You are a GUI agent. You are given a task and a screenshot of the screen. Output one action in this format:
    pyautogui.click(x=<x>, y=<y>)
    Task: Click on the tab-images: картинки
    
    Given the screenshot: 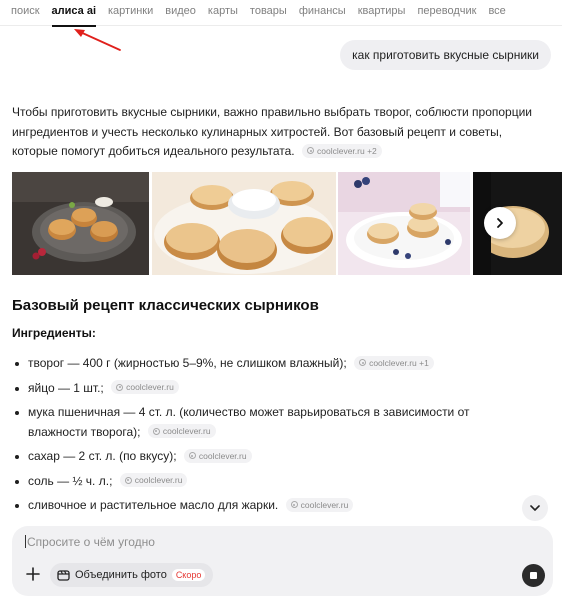 What is the action you would take?
    pyautogui.click(x=130, y=13)
    